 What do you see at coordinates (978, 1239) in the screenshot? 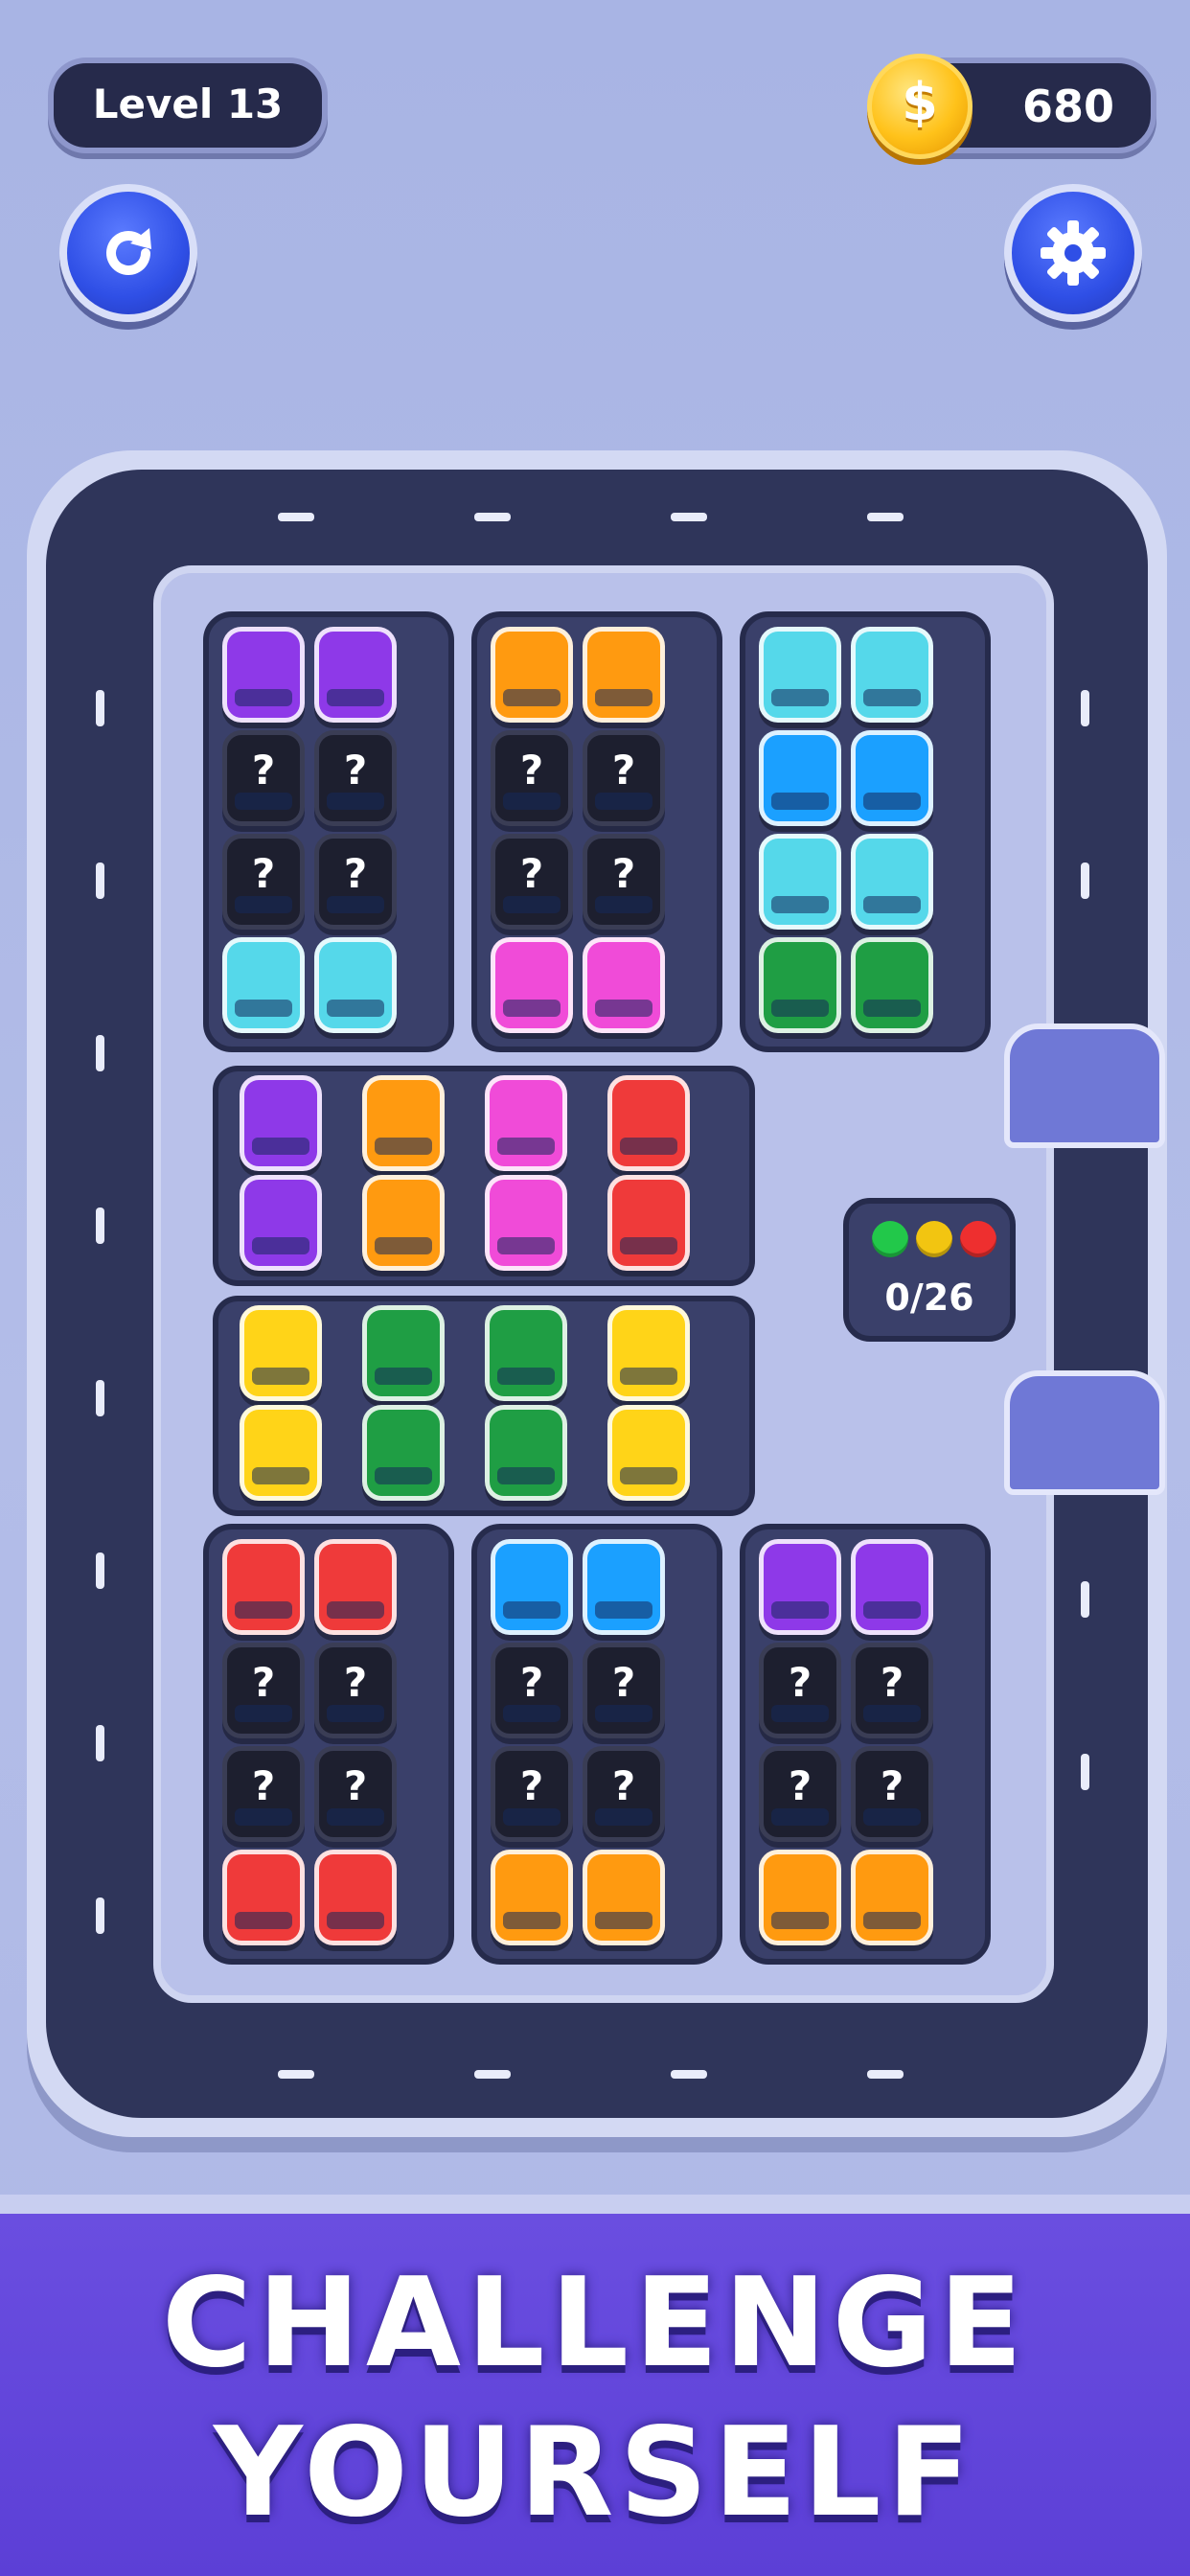
I see `red-light` at bounding box center [978, 1239].